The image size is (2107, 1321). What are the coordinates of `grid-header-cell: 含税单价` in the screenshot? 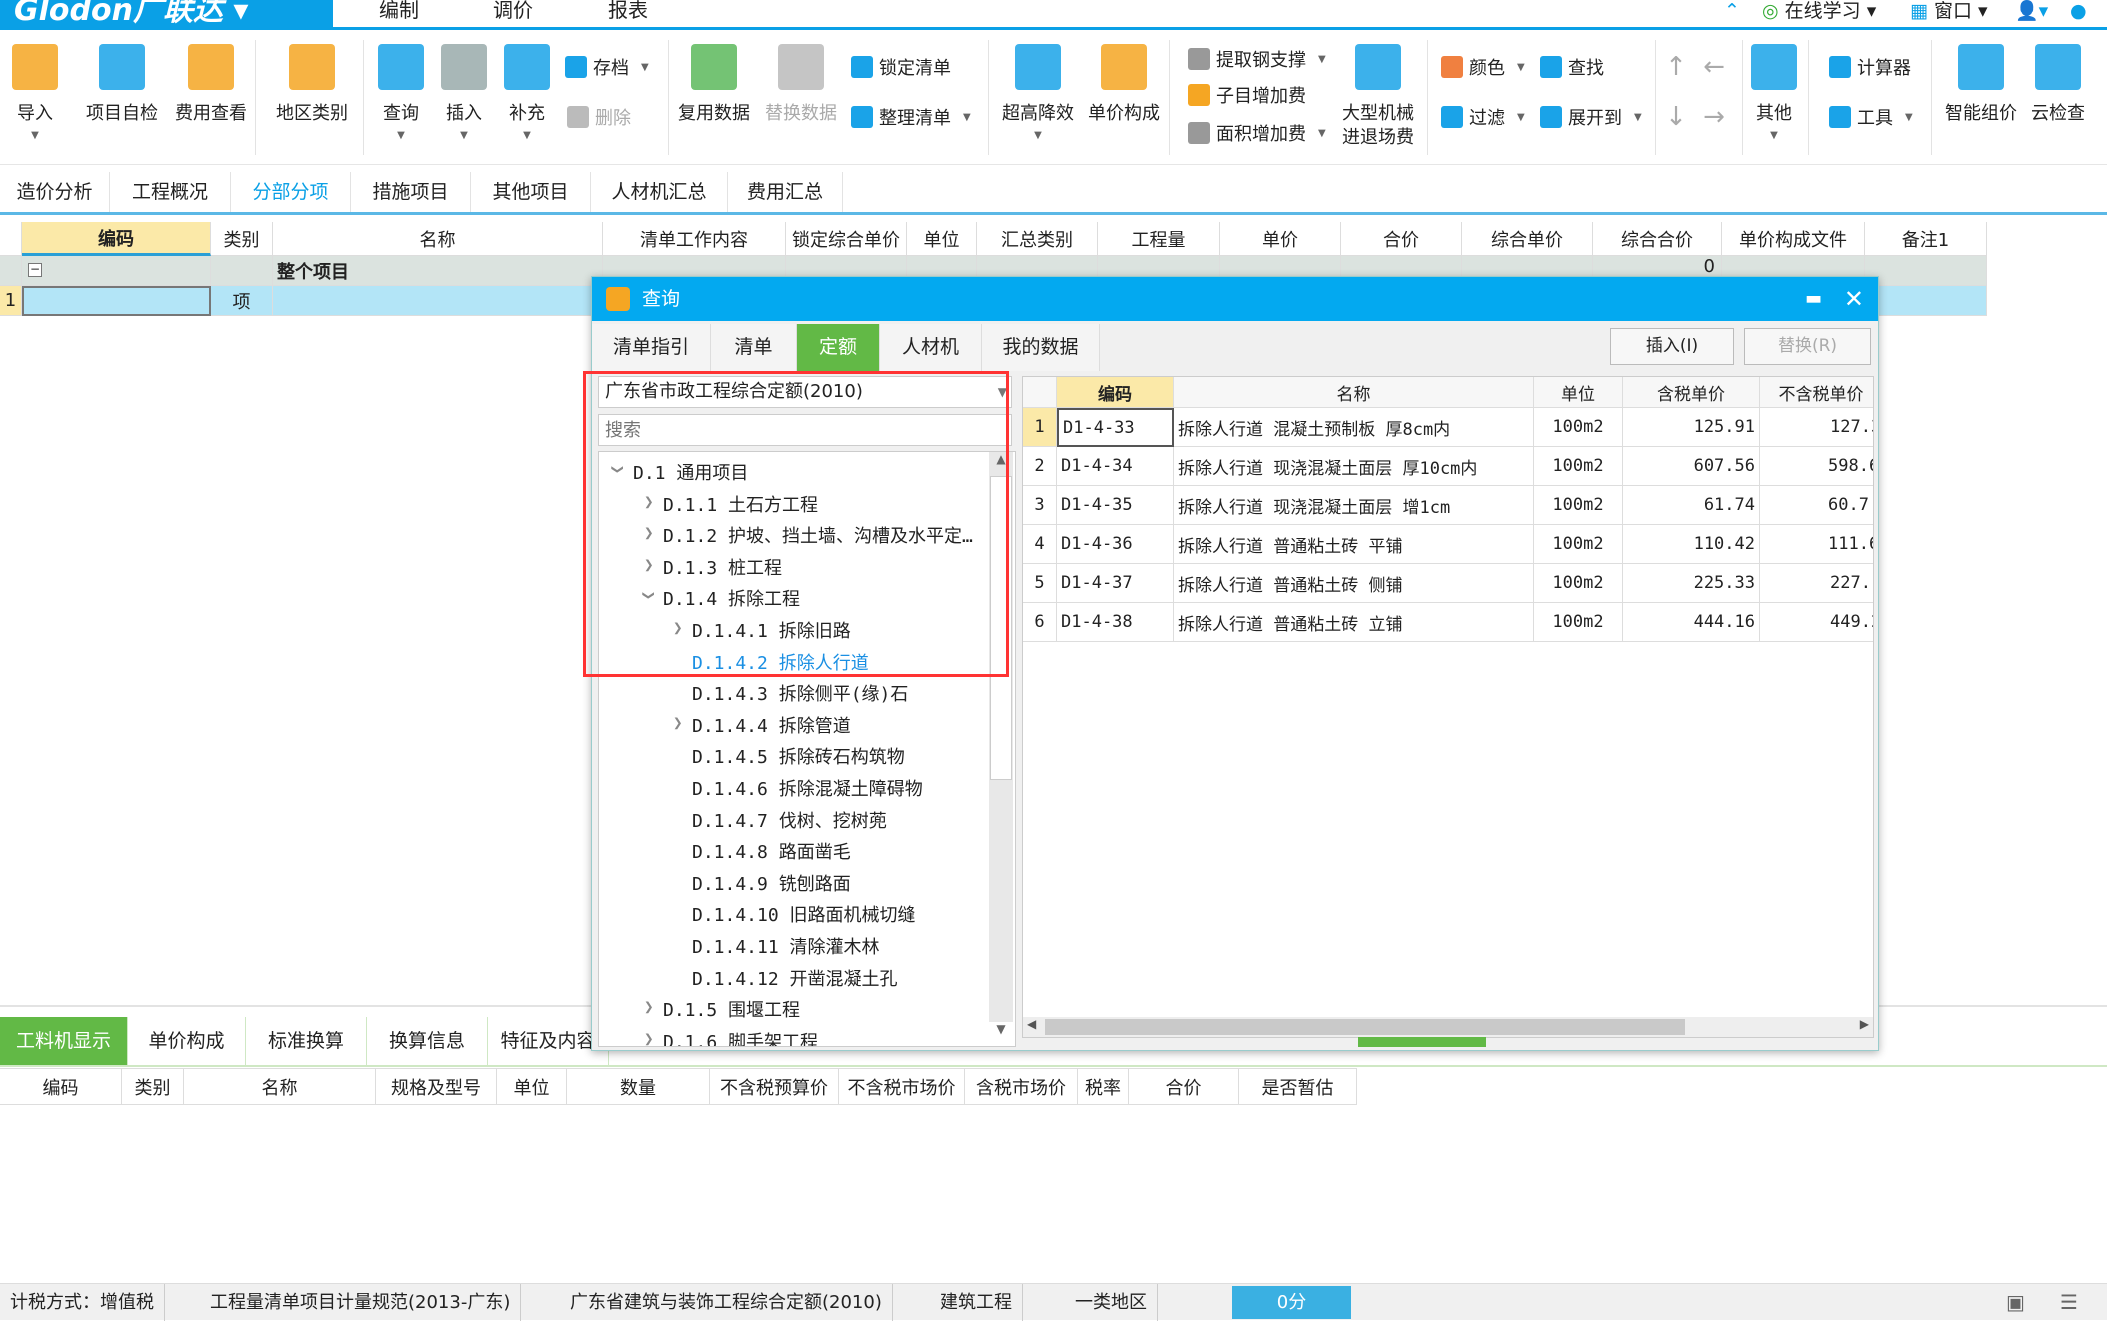 It's located at (1691, 392).